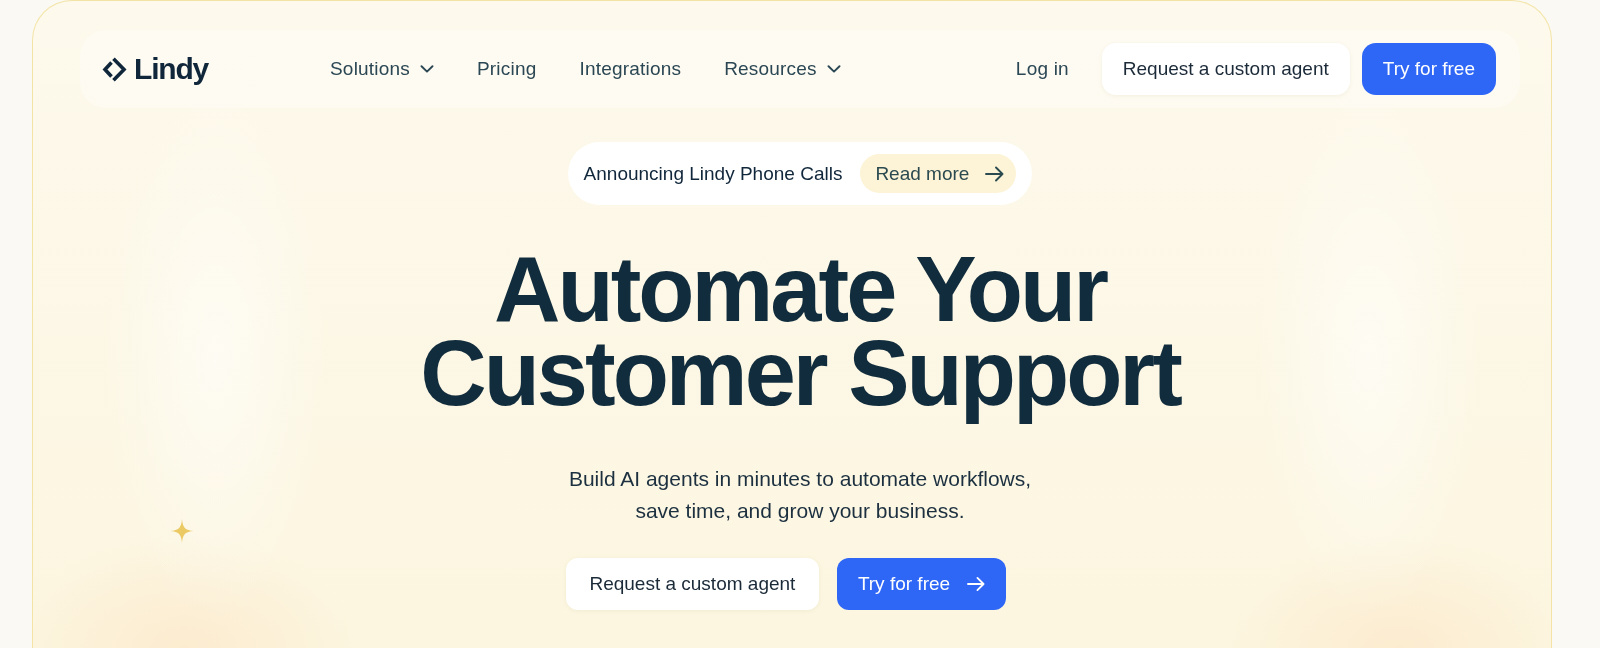 This screenshot has width=1600, height=648. Describe the element at coordinates (182, 531) in the screenshot. I see `sparkle-icon` at that location.